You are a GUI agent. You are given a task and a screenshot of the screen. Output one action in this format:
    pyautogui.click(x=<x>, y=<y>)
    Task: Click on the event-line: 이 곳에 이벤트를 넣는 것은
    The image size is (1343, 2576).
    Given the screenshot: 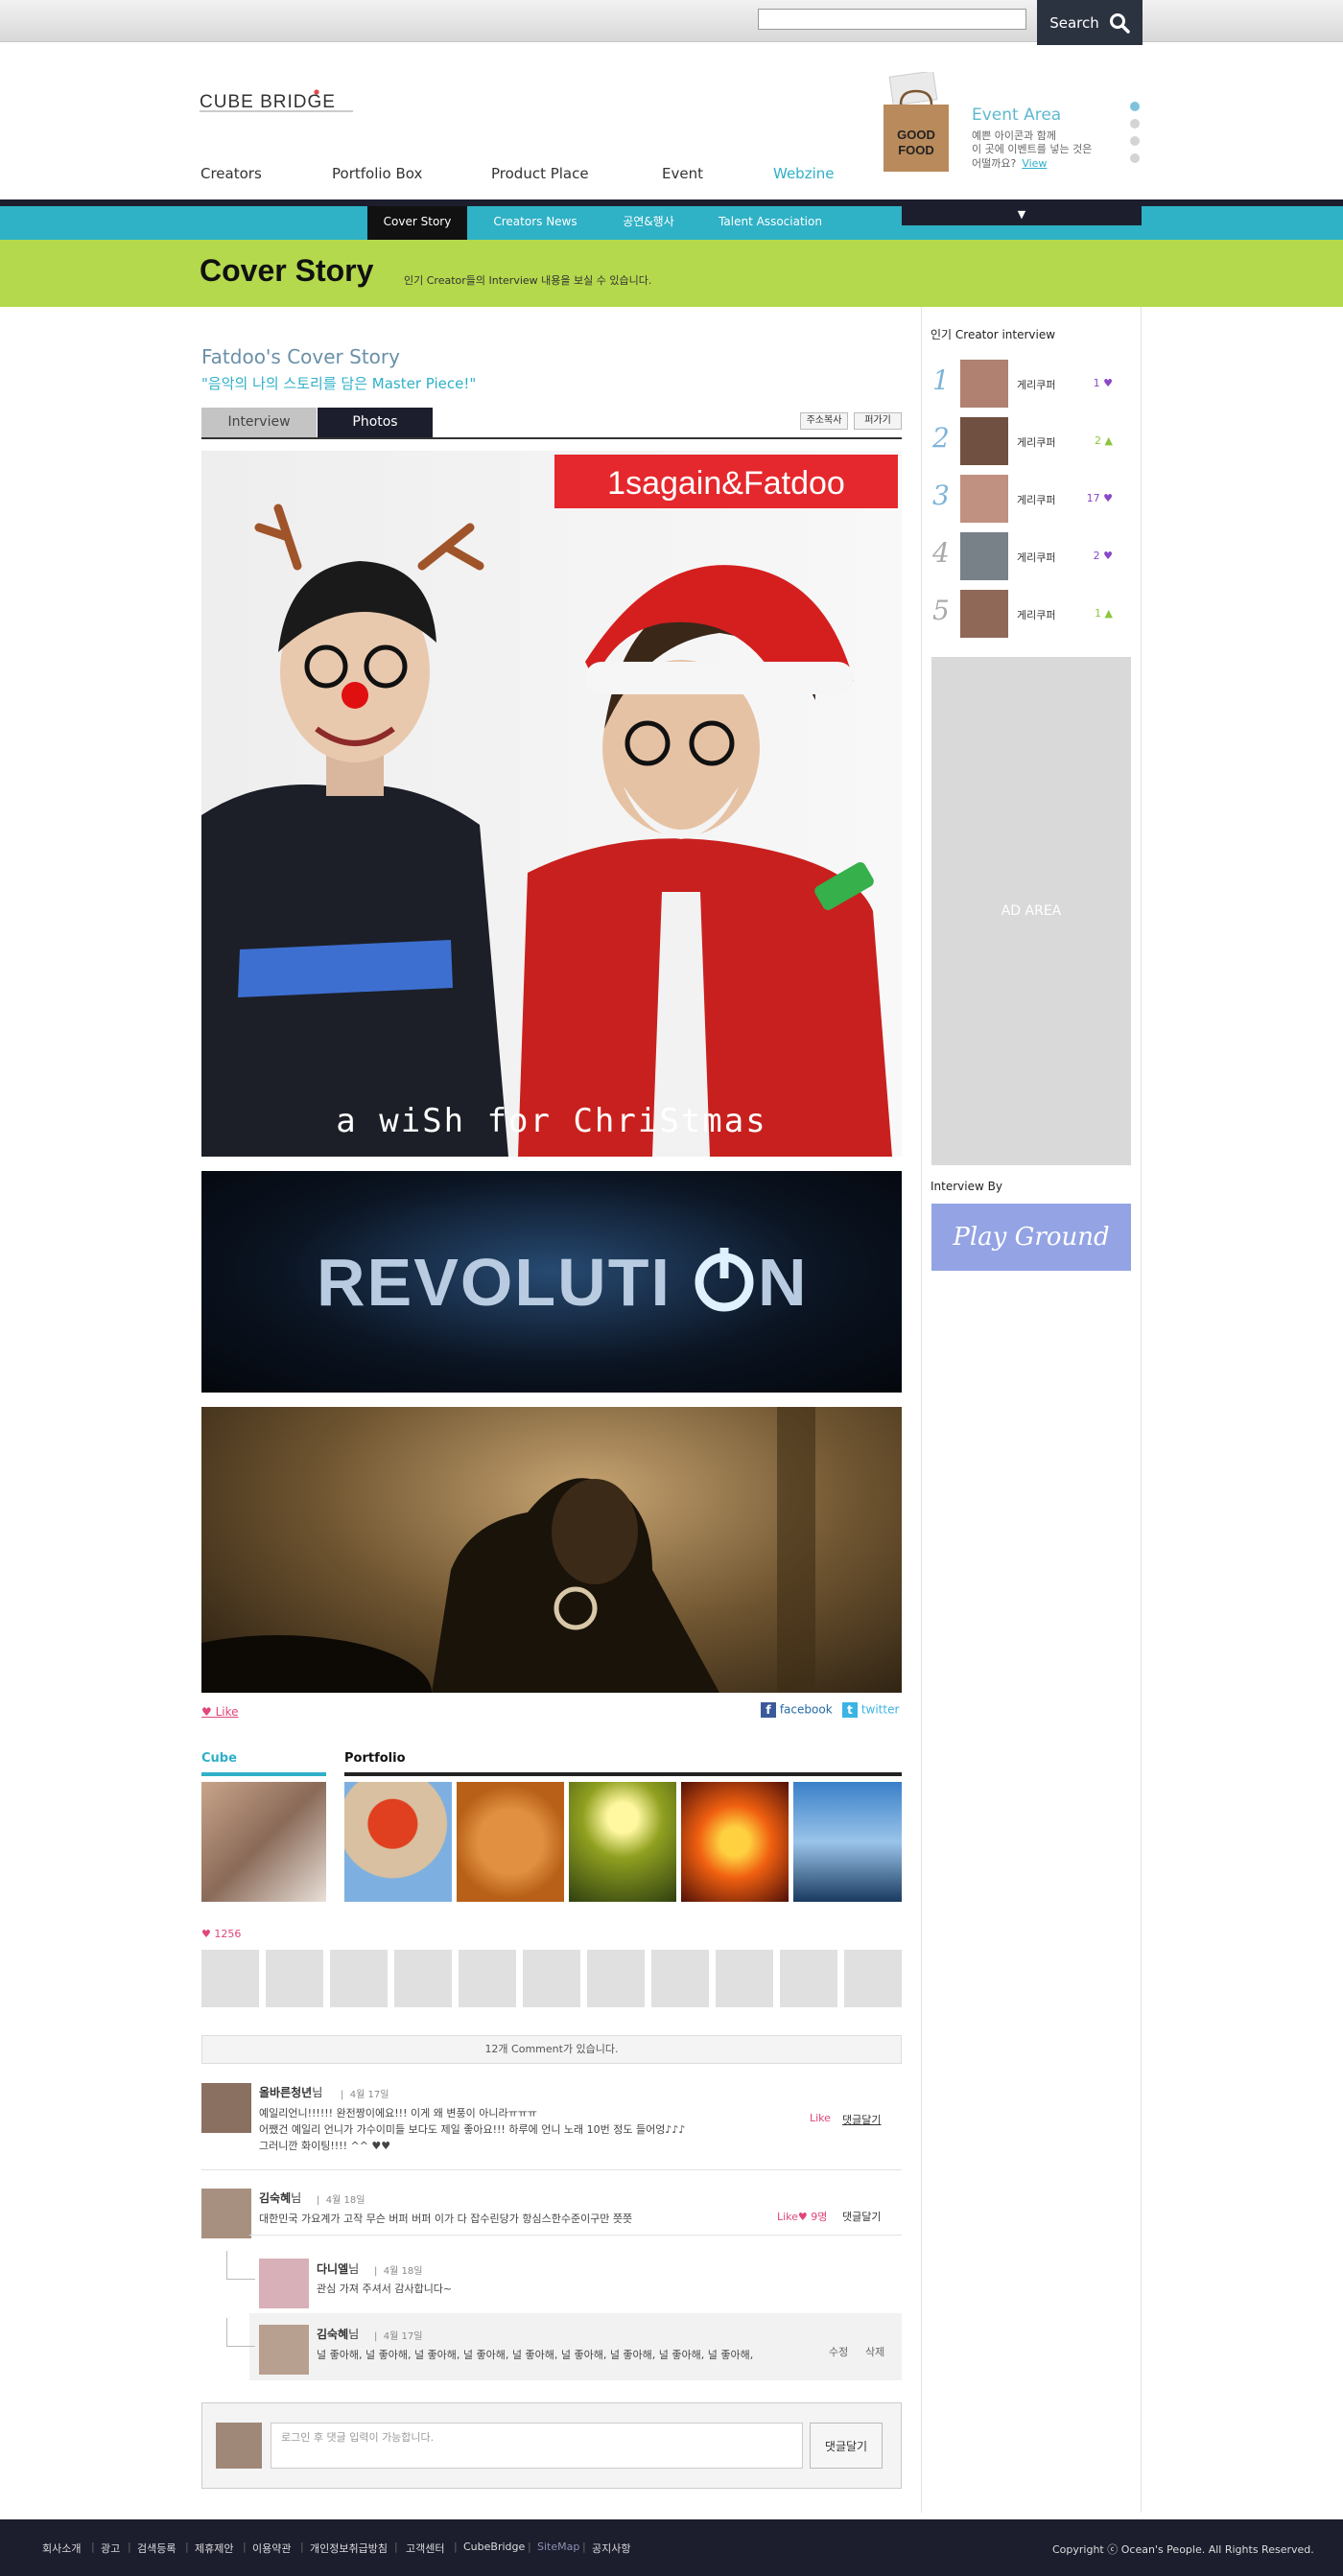 What is the action you would take?
    pyautogui.click(x=1033, y=149)
    